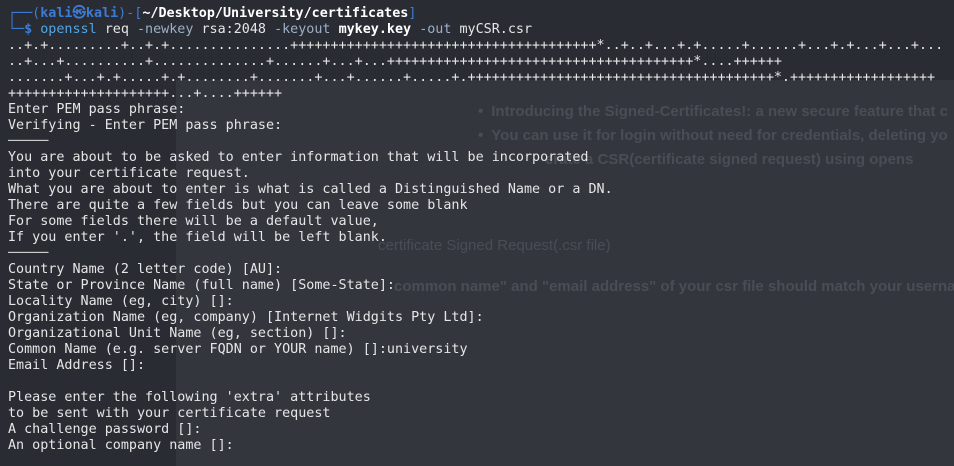 Image resolution: width=954 pixels, height=466 pixels. What do you see at coordinates (145, 93) in the screenshot?
I see `output-line: ++++++++++++++++++++...+....++++++` at bounding box center [145, 93].